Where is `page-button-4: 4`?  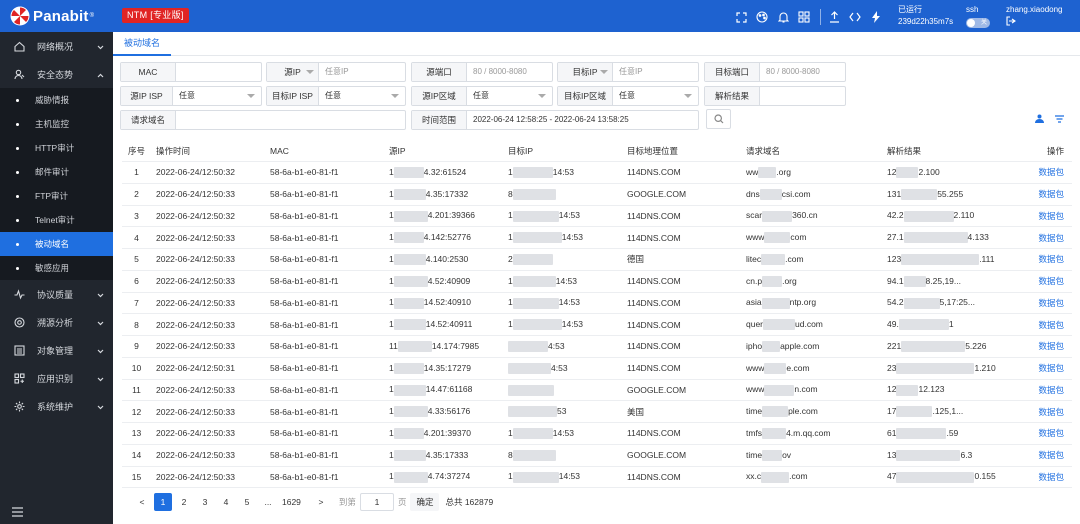 page-button-4: 4 is located at coordinates (226, 502).